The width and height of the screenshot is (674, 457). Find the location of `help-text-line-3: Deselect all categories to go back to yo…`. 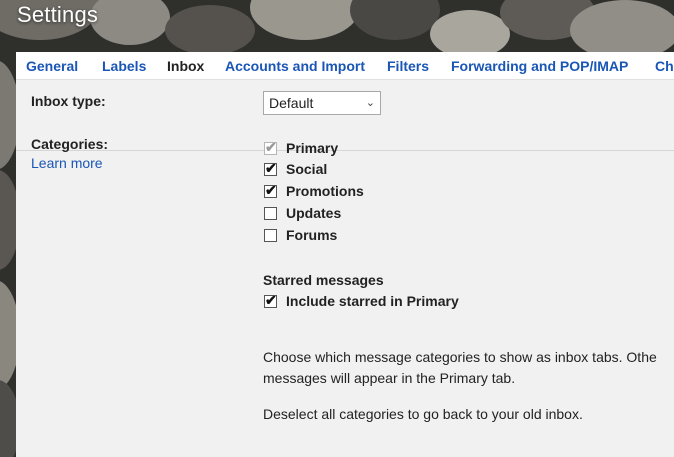

help-text-line-3: Deselect all categories to go back to yo… is located at coordinates (423, 414).